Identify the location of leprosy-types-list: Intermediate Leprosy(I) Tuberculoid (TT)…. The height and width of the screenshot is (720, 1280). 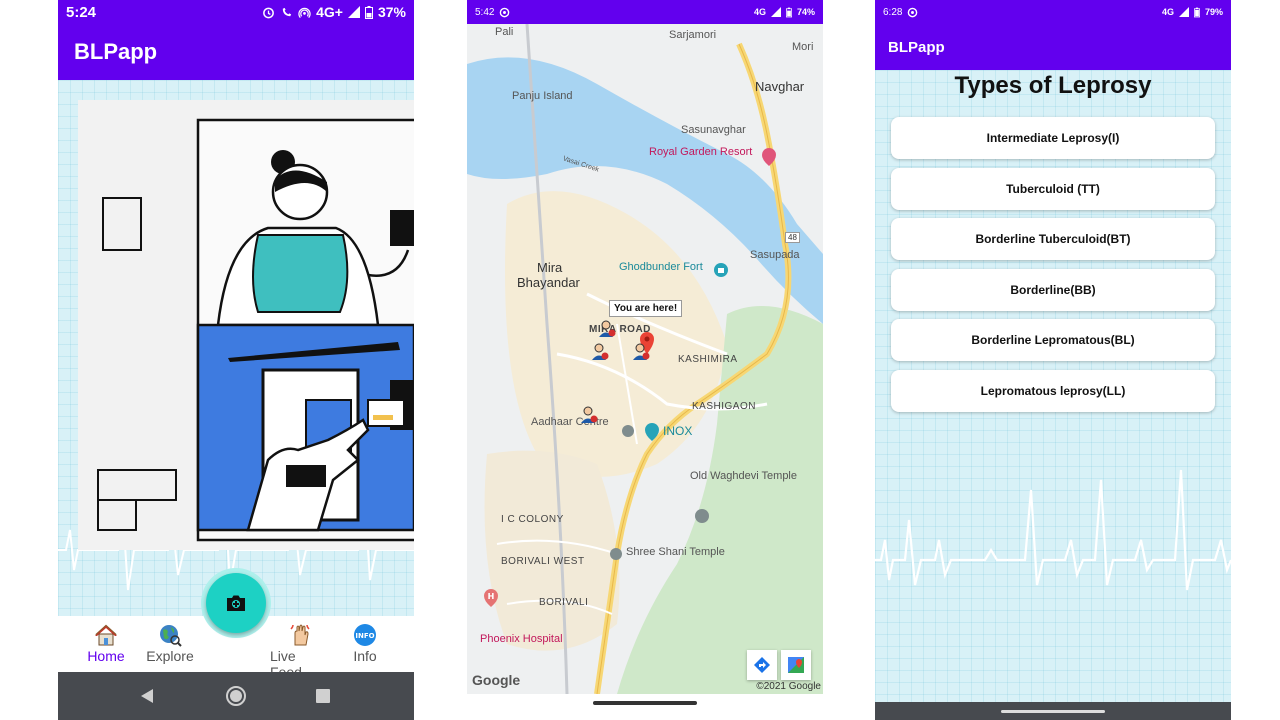
(1053, 268).